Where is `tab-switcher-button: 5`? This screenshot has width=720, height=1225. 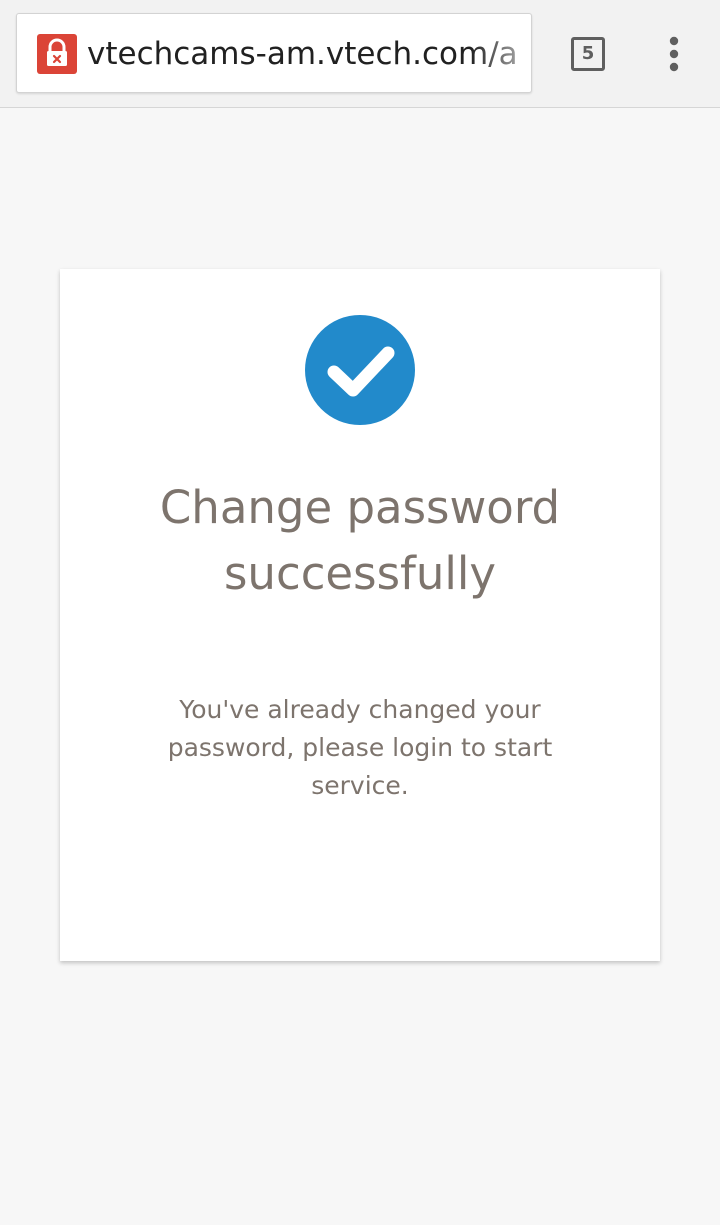 tab-switcher-button: 5 is located at coordinates (588, 54).